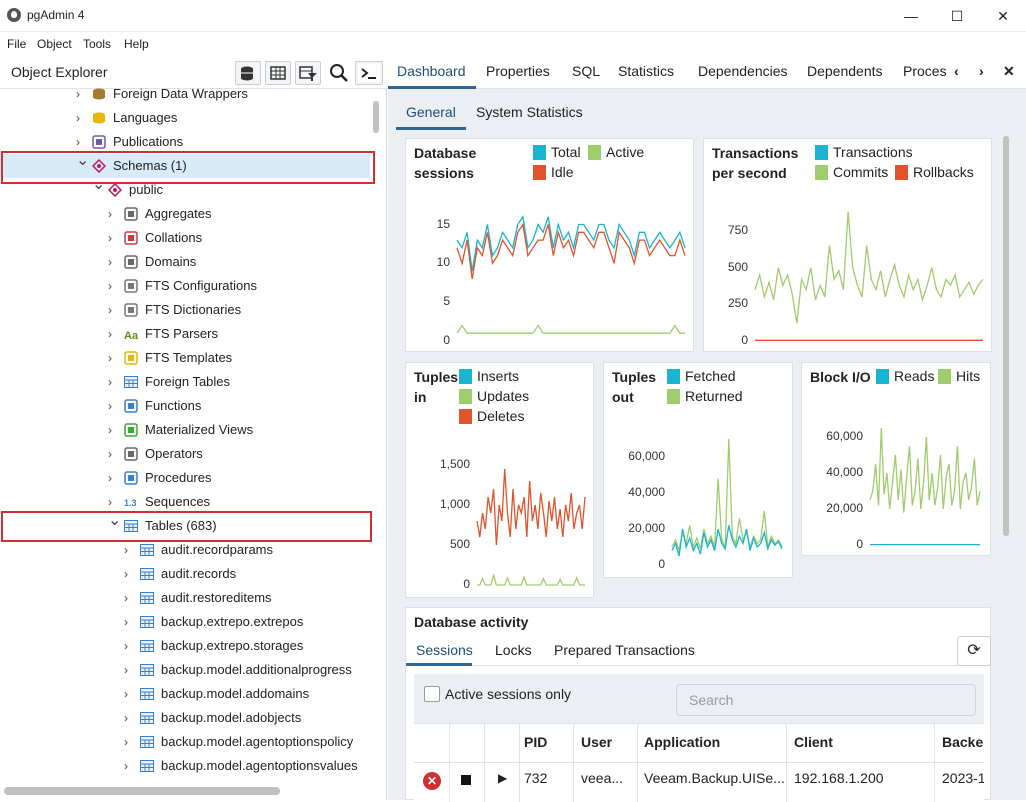 This screenshot has height=802, width=1026. I want to click on tab-dependencies: Dependencies, so click(743, 71).